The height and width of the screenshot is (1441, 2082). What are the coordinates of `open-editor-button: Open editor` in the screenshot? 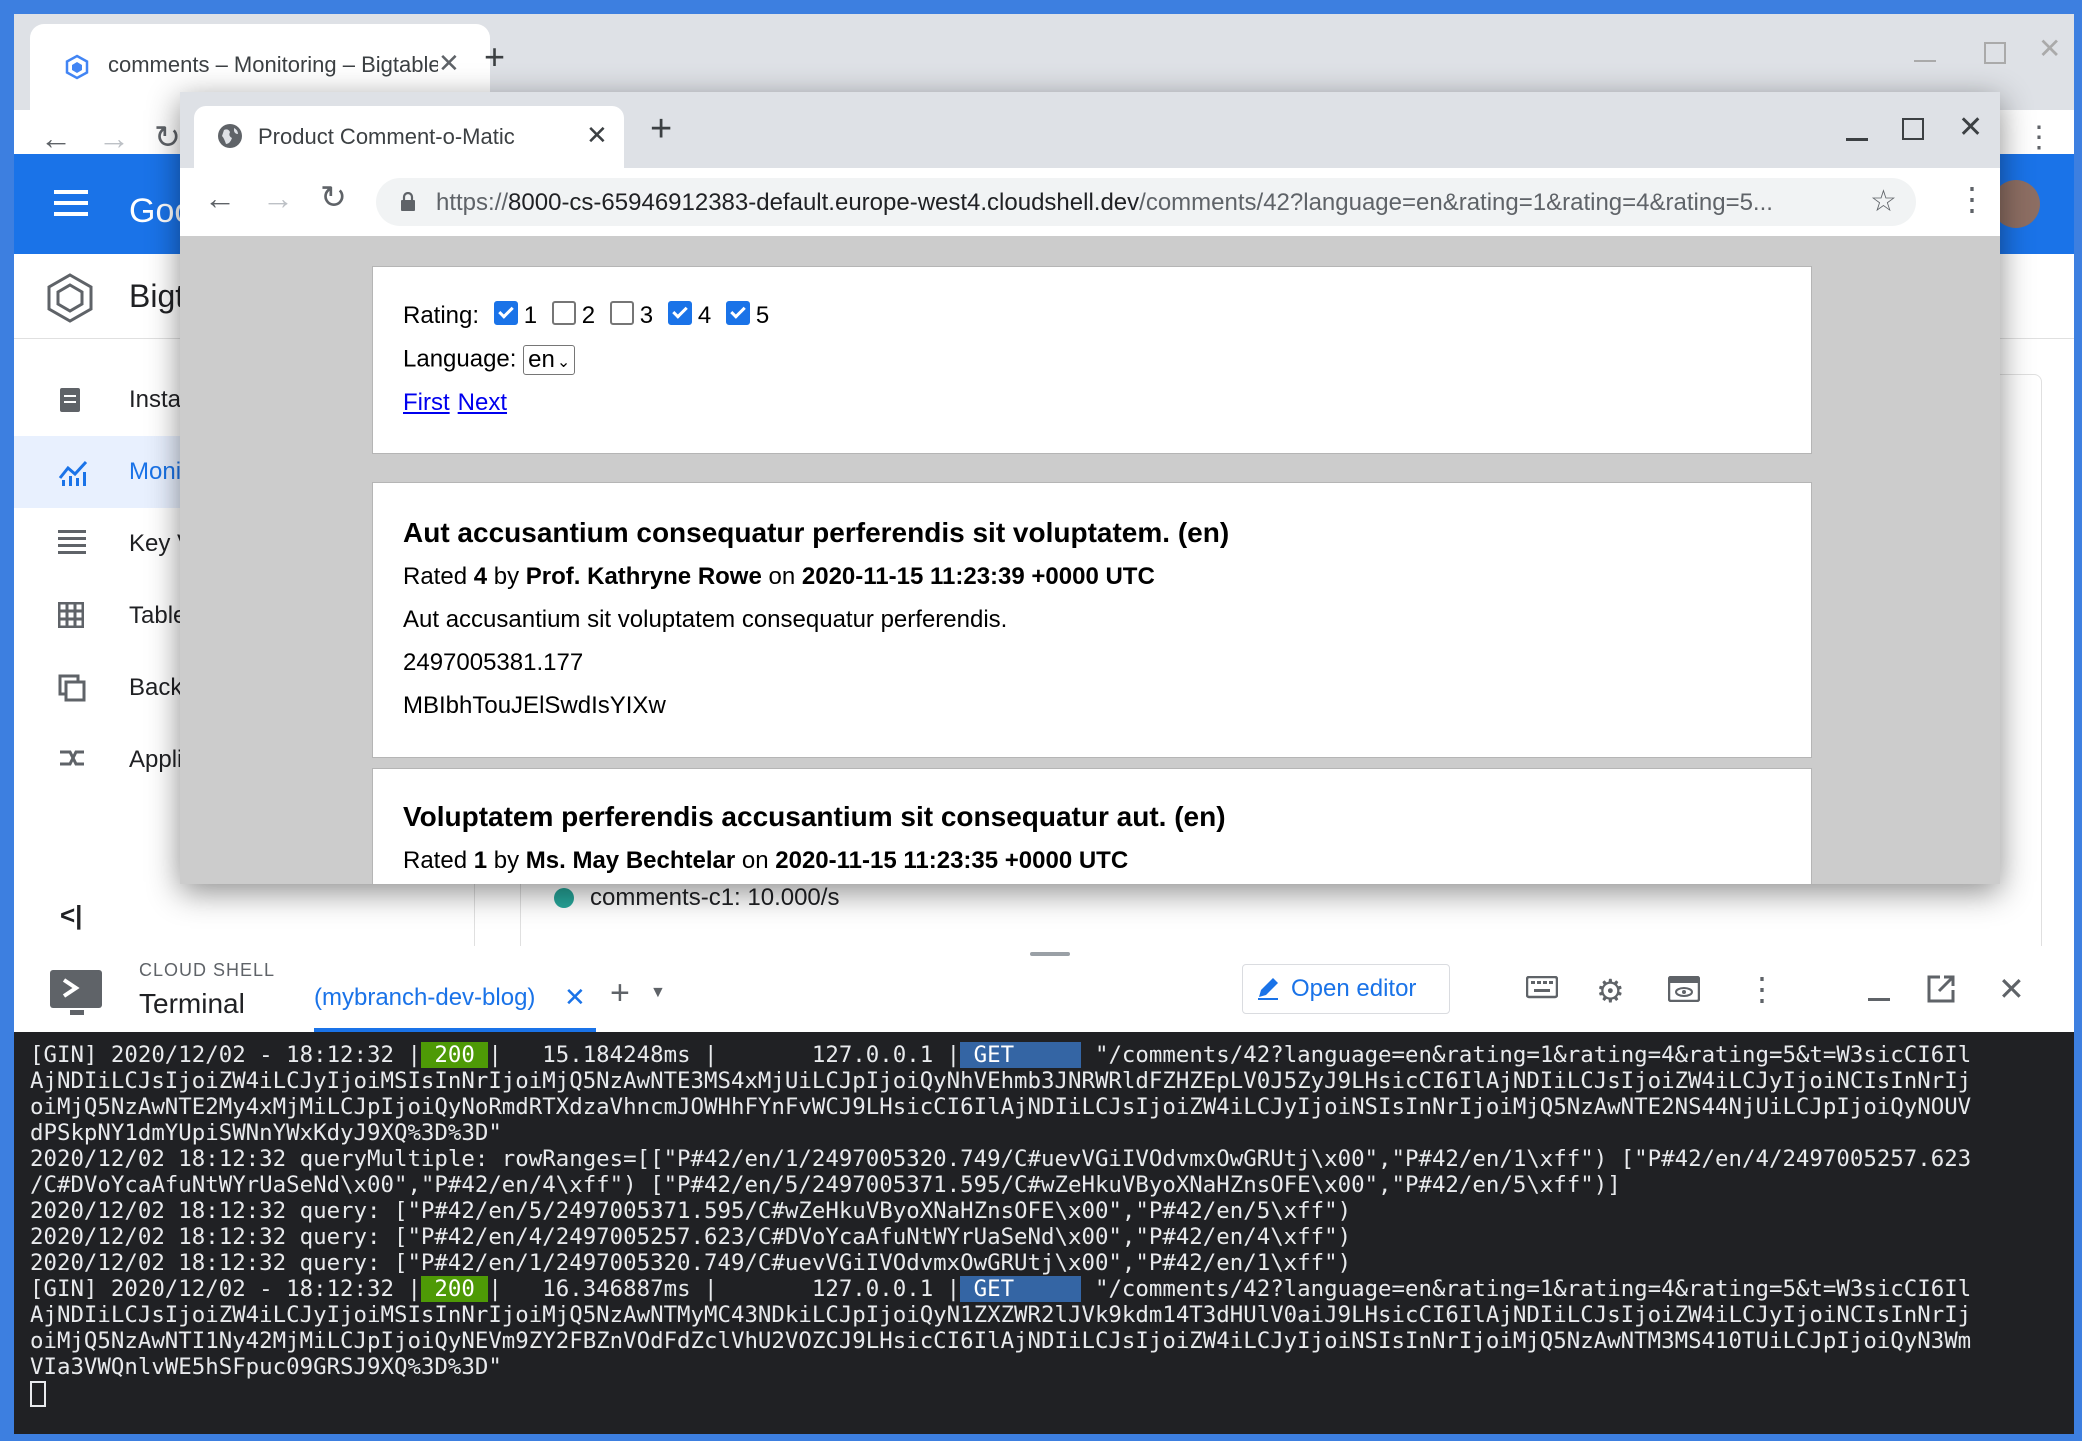 It's located at (1346, 989).